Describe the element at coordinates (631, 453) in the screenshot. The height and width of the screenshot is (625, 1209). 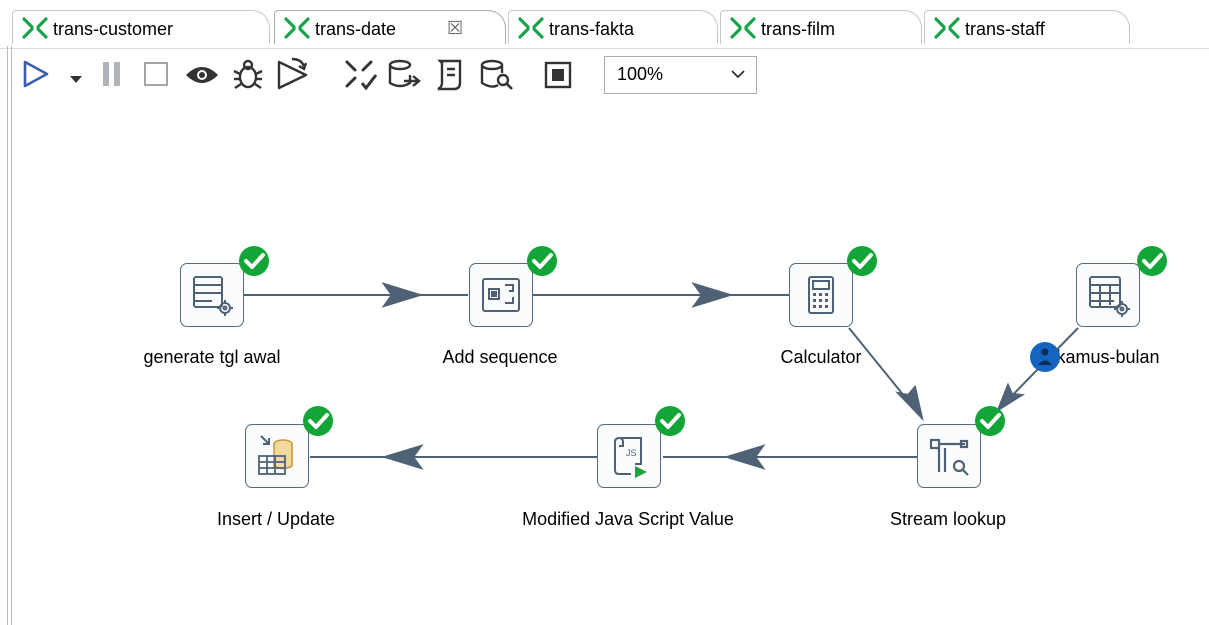
I see `svg-text: JS` at that location.